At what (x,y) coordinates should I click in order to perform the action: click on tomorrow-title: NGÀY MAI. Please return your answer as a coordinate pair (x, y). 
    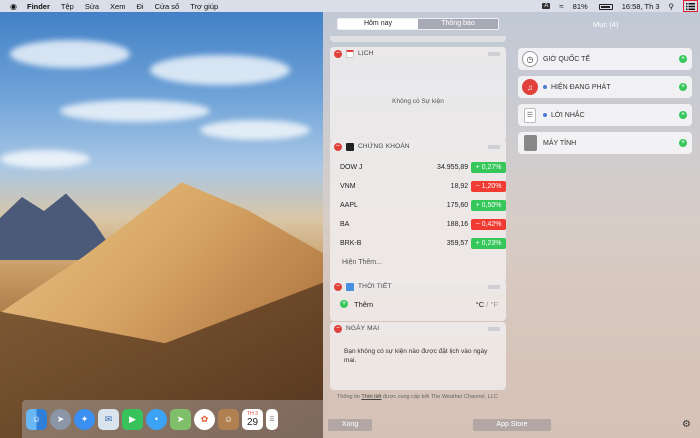
    Looking at the image, I should click on (363, 328).